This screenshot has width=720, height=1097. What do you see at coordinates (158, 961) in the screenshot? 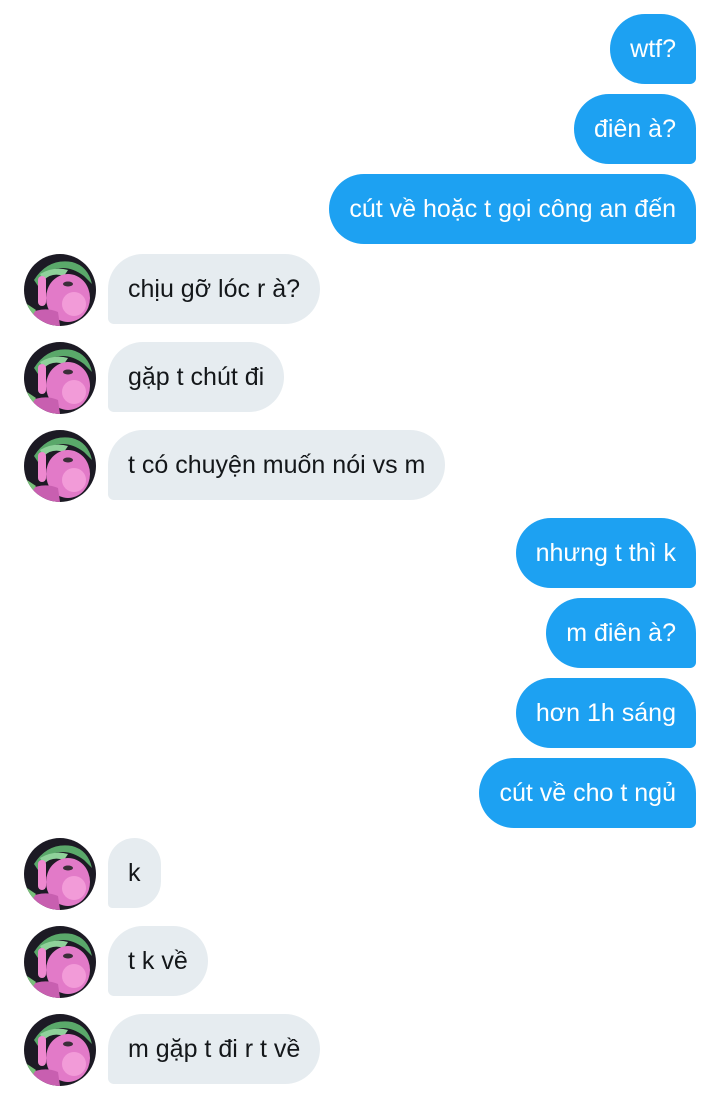
I see `message-bubble-incoming: t k về` at bounding box center [158, 961].